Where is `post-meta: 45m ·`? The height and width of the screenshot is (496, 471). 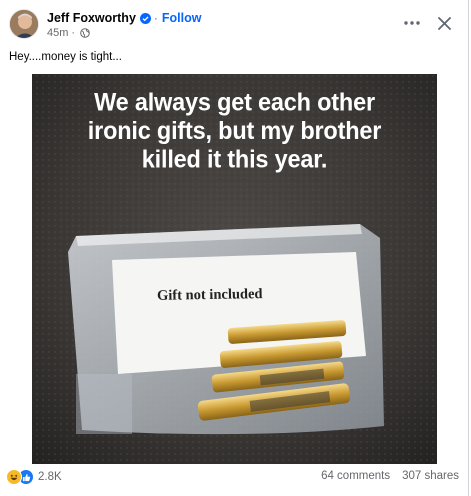
post-meta: 45m · is located at coordinates (68, 33).